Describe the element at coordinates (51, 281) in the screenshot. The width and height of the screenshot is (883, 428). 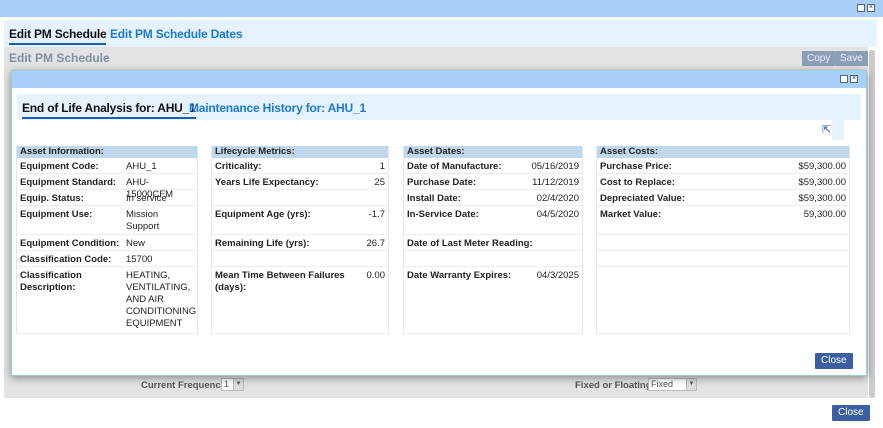
I see `row-label: Classification Description:` at that location.